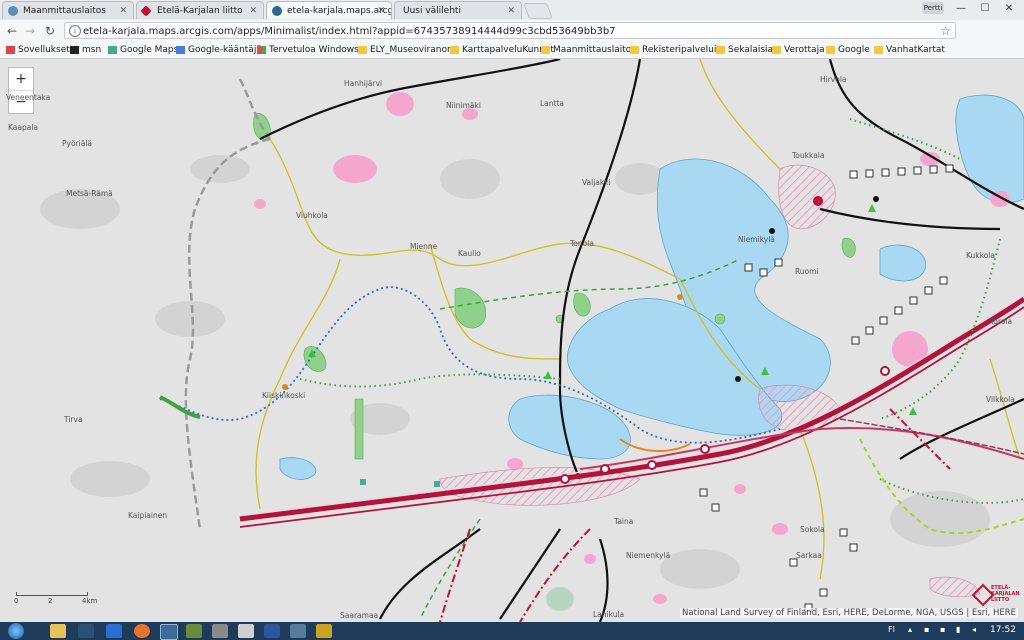 This screenshot has width=1024, height=640. I want to click on bookmark-item: msn, so click(85, 50).